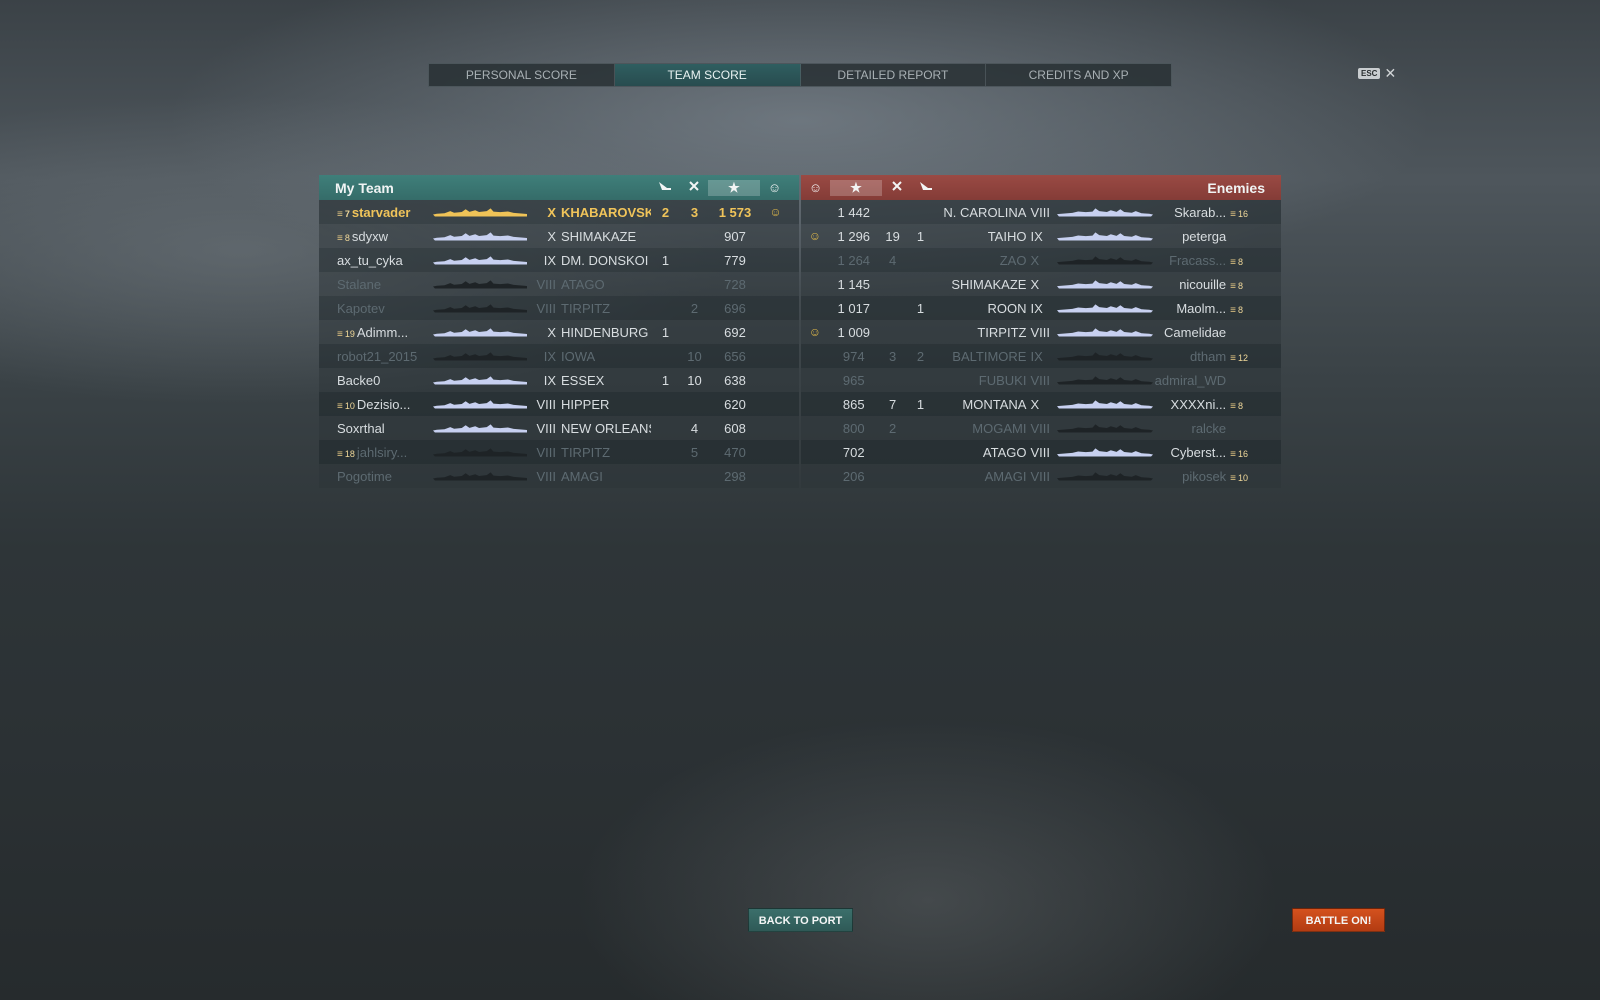 The width and height of the screenshot is (1600, 1000). I want to click on table-row: robot21_2015 IX IOWA 10 656, so click(559, 356).